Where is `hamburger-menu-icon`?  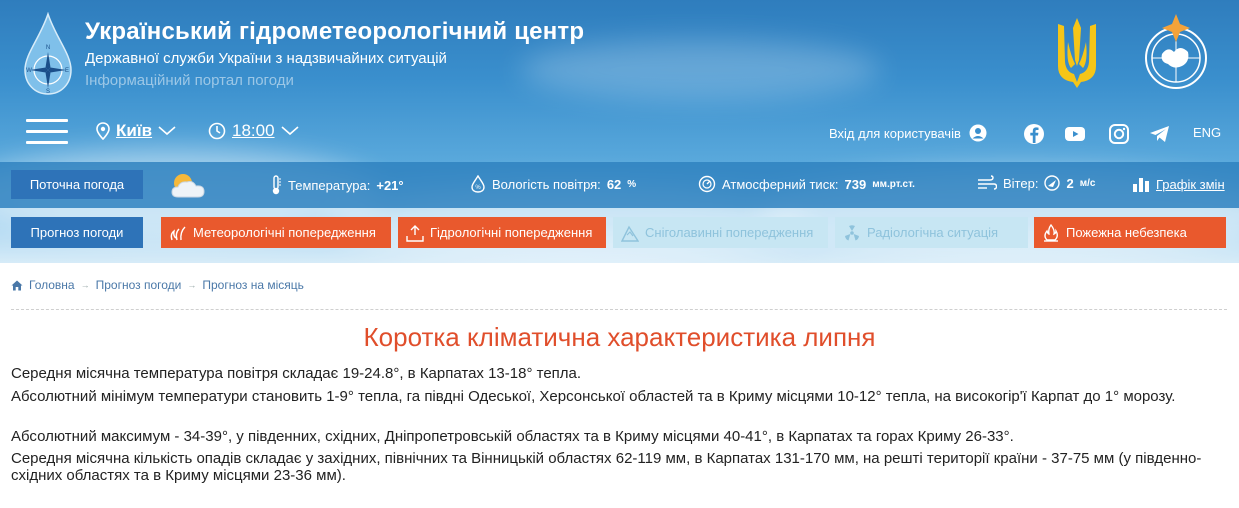
hamburger-menu-icon is located at coordinates (47, 132).